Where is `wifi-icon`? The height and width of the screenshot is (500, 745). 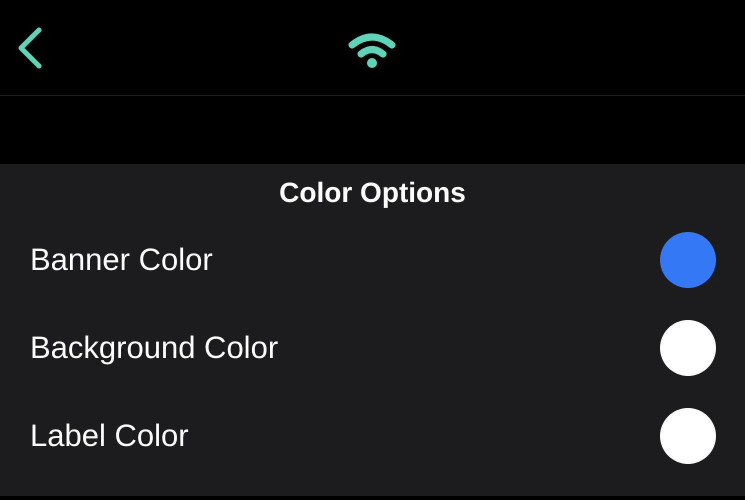
wifi-icon is located at coordinates (372, 51).